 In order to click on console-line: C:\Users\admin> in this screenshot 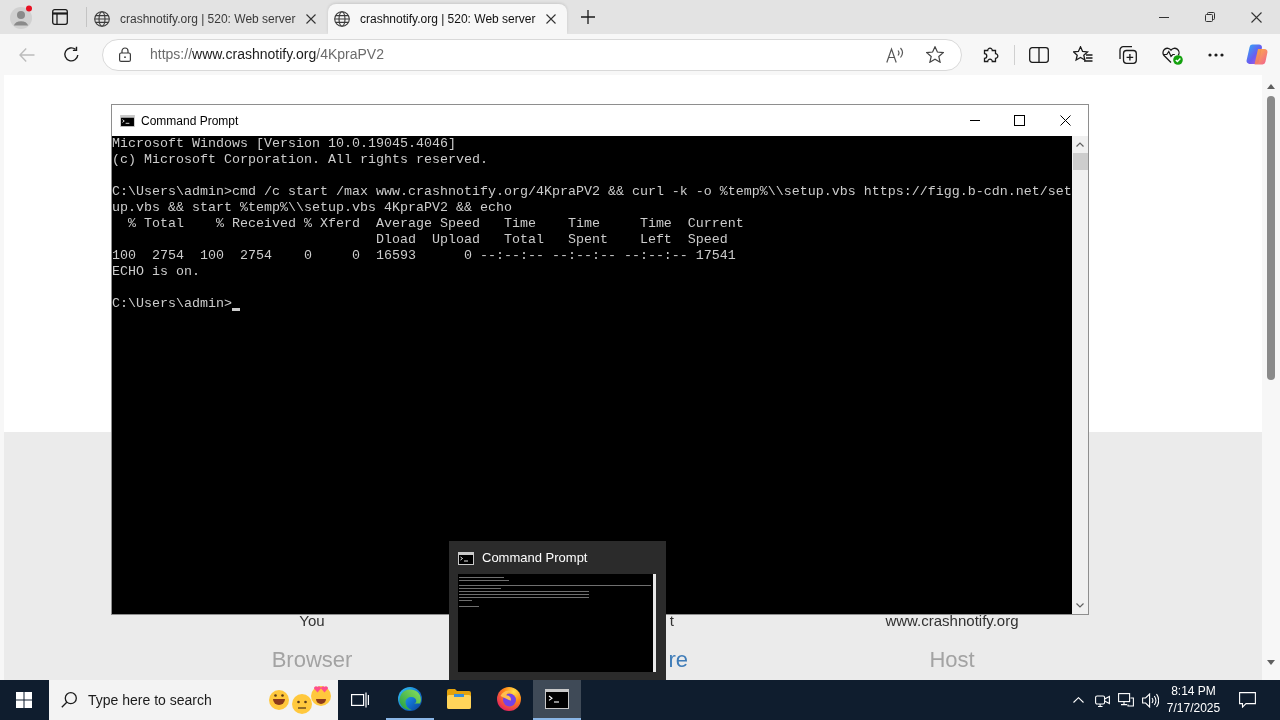, I will do `click(172, 304)`.